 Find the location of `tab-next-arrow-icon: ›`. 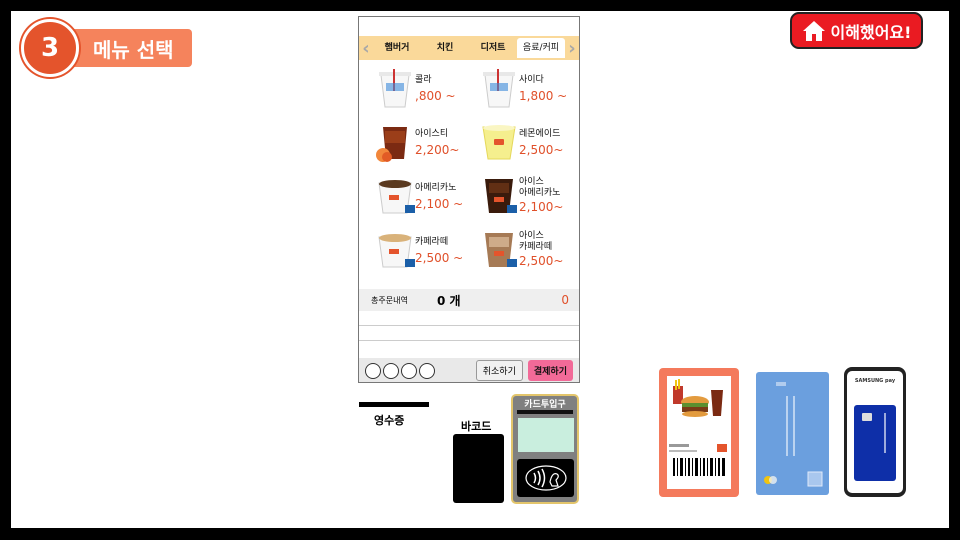

tab-next-arrow-icon: › is located at coordinates (572, 48).